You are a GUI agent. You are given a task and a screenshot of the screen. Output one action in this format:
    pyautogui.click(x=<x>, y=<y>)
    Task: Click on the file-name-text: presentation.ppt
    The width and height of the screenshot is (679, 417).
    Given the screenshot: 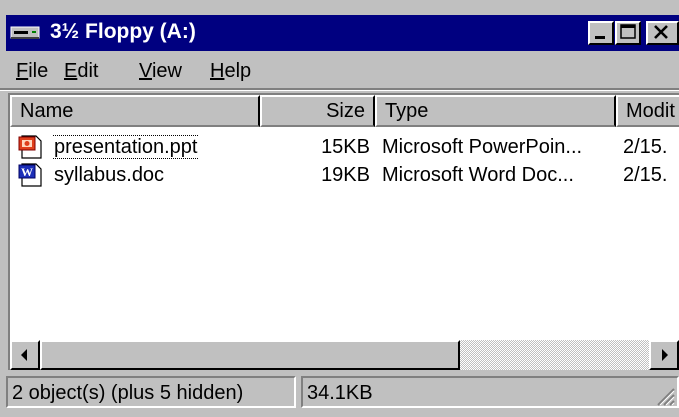 What is the action you would take?
    pyautogui.click(x=126, y=147)
    